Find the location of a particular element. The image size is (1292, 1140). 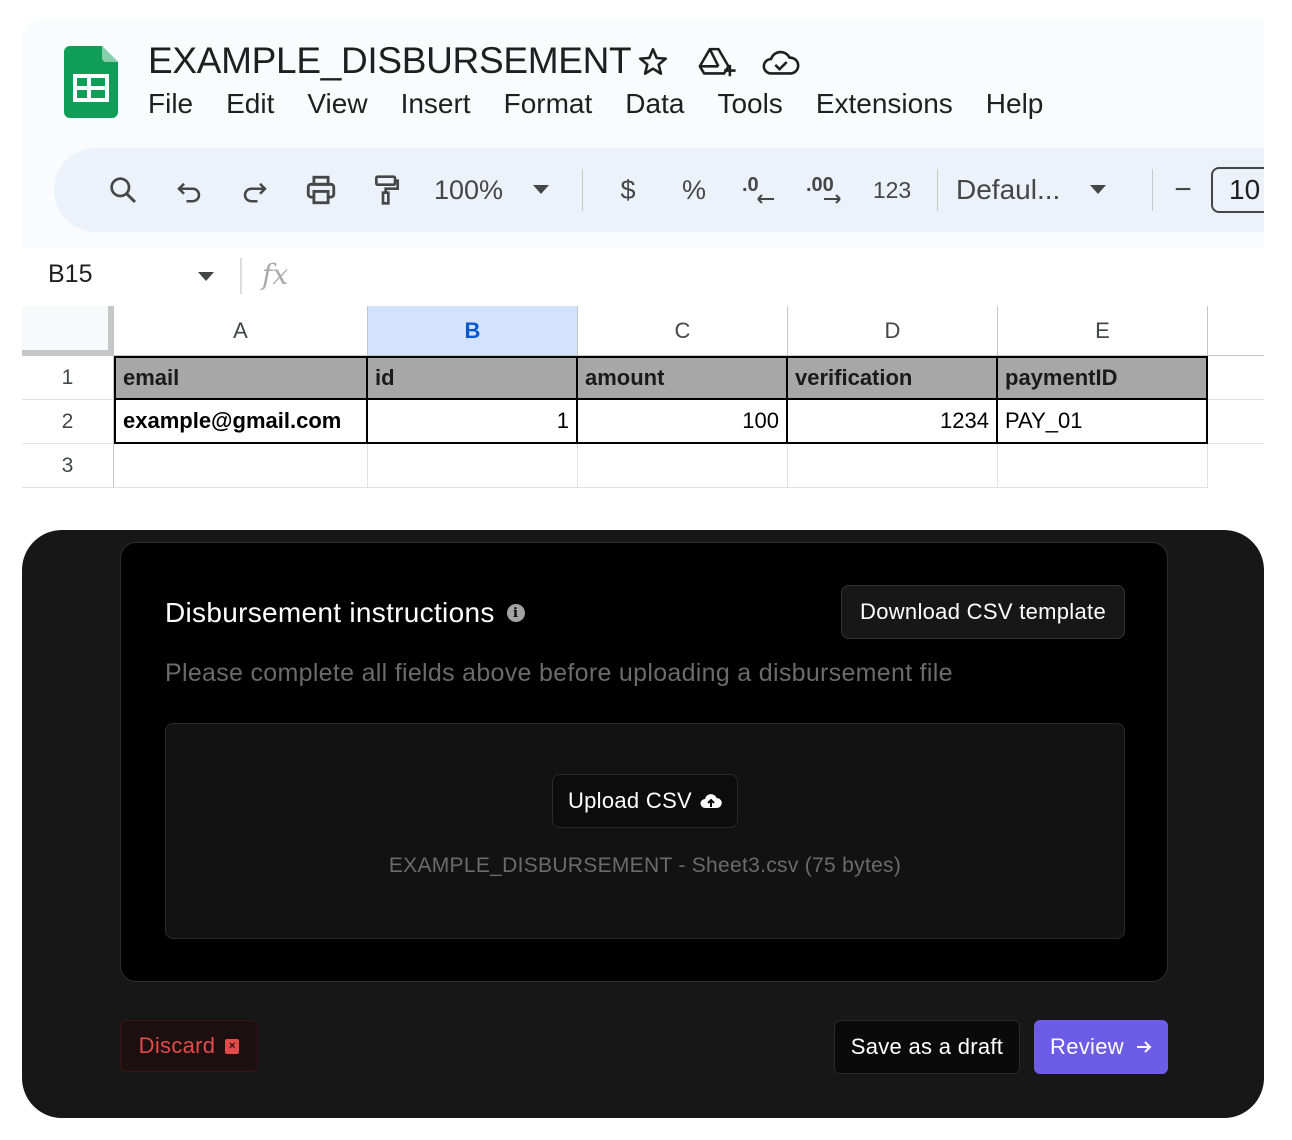

cell-d2: 1234 is located at coordinates (893, 422).